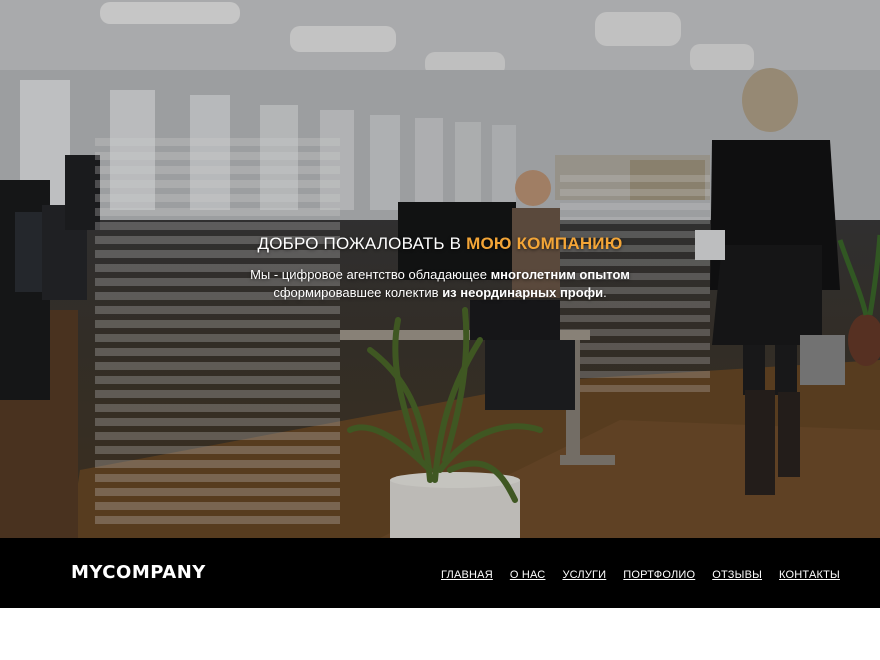 The height and width of the screenshot is (660, 880). I want to click on hero-subtitle-line2: сформировавшее колектив, so click(358, 292).